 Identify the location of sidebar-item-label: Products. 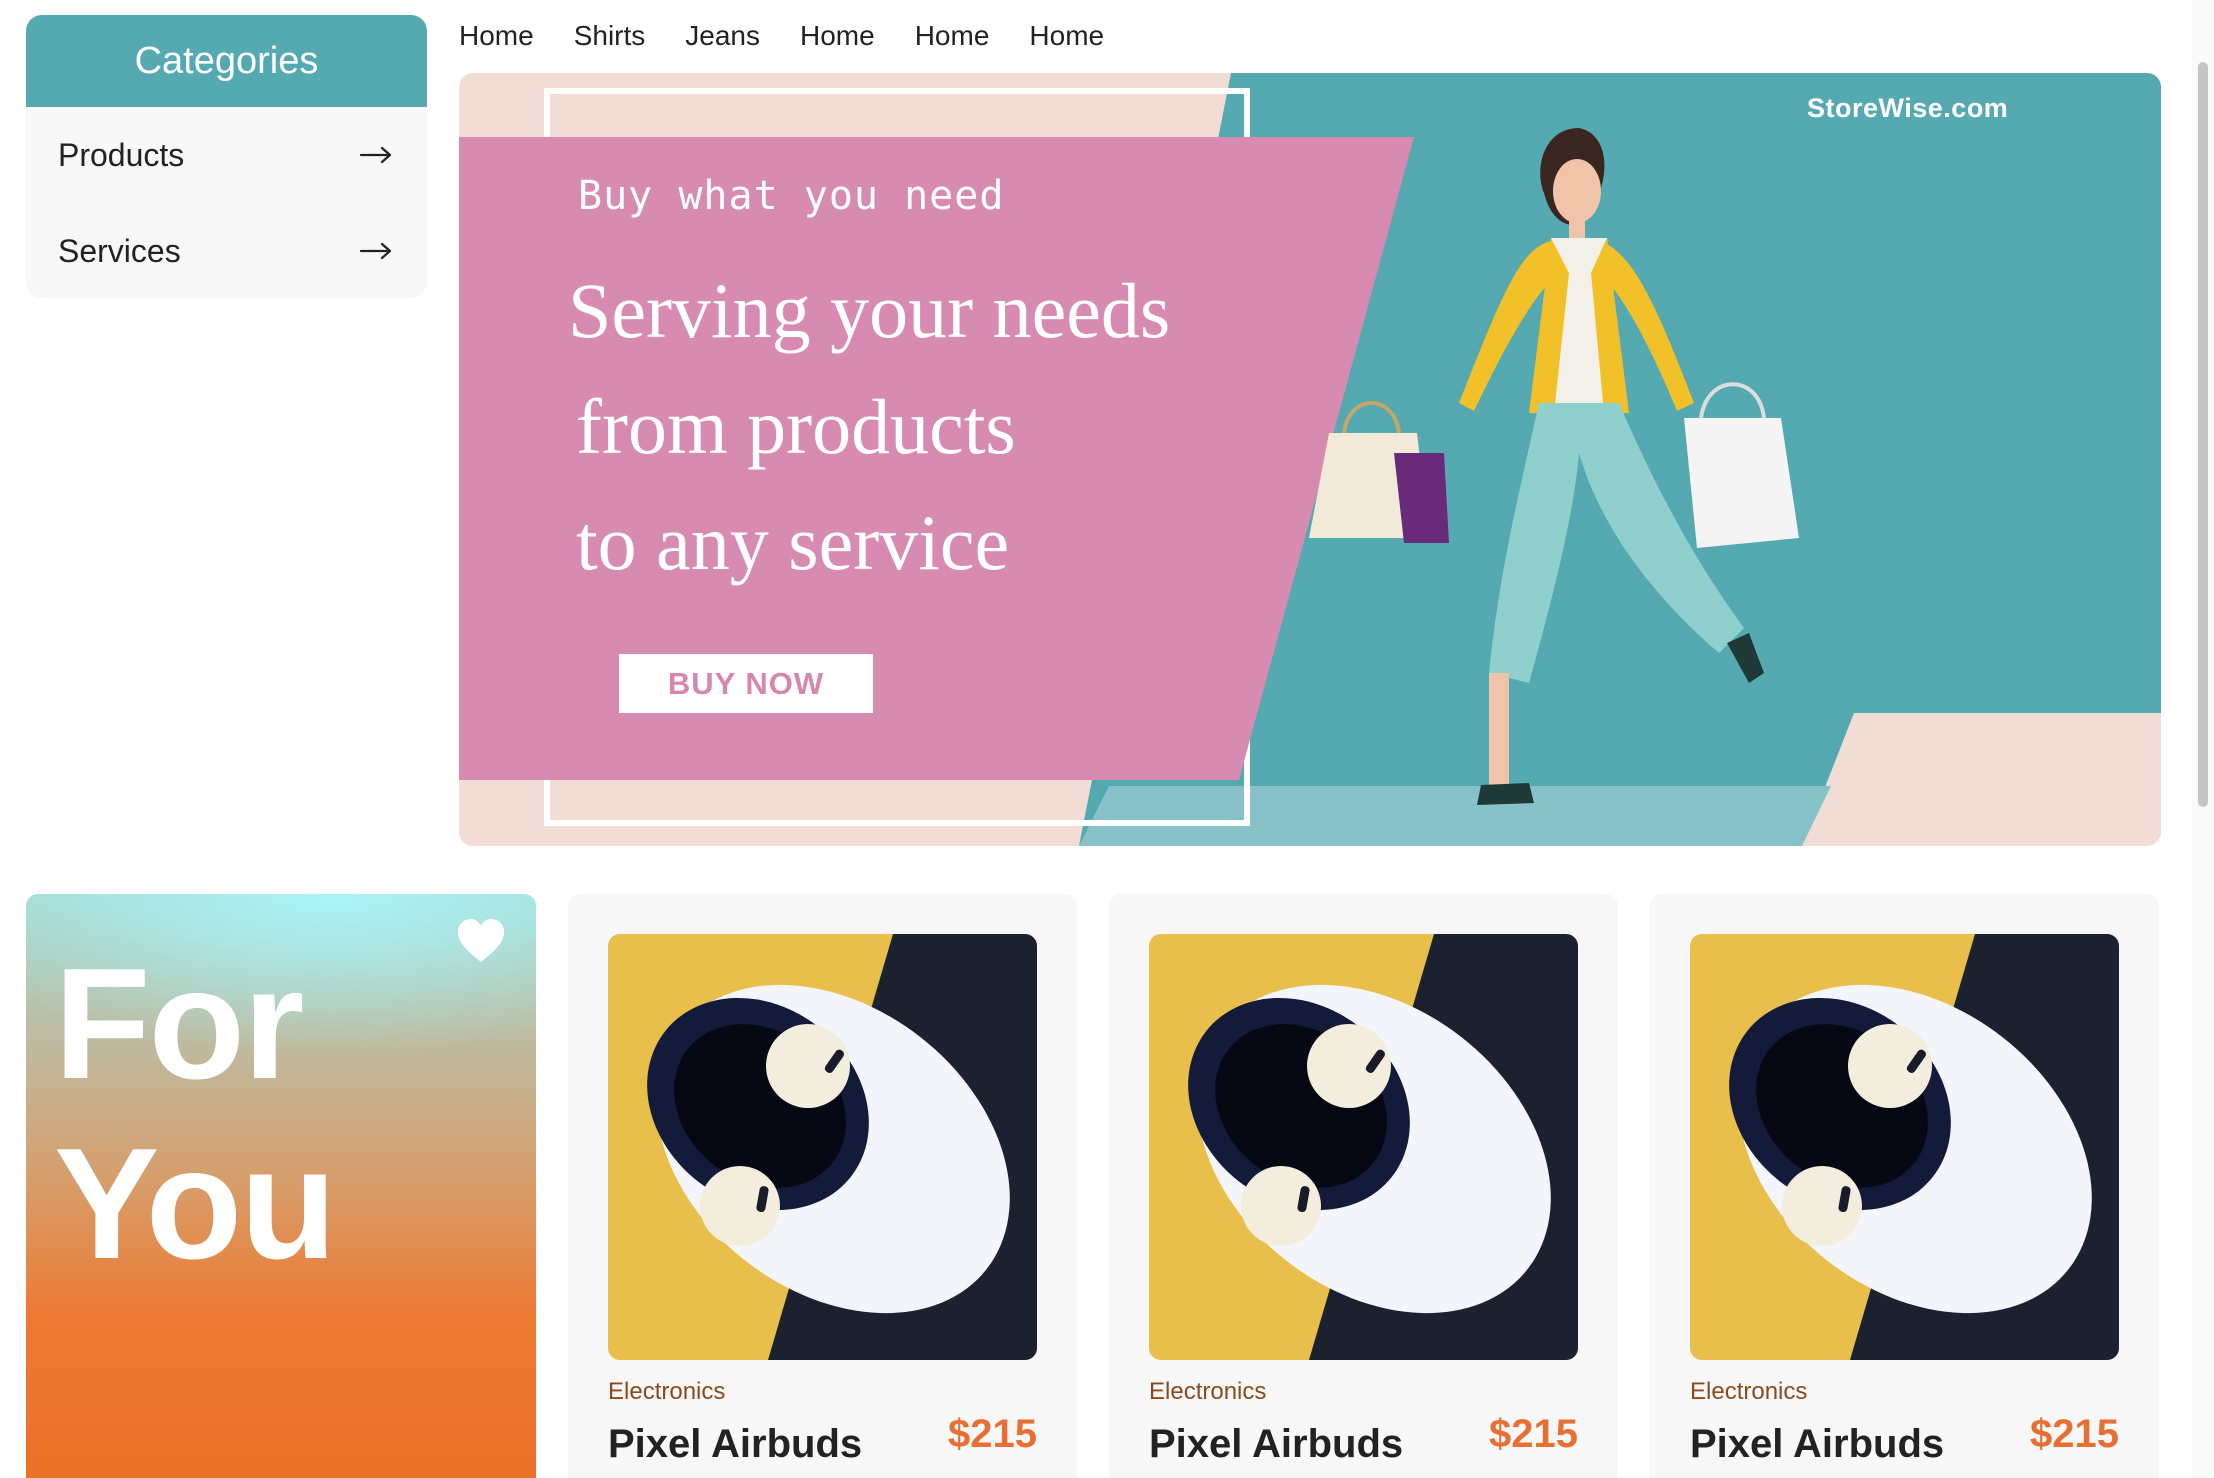
(121, 154).